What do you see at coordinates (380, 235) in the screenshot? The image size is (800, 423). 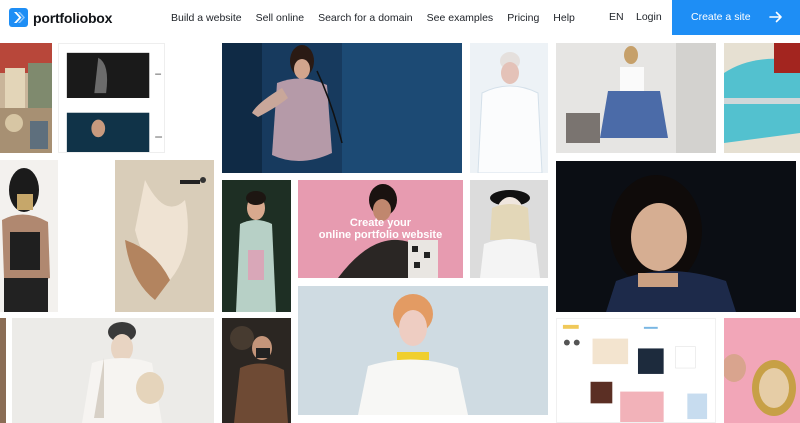 I see `hero-headline-line2: online portfolio website` at bounding box center [380, 235].